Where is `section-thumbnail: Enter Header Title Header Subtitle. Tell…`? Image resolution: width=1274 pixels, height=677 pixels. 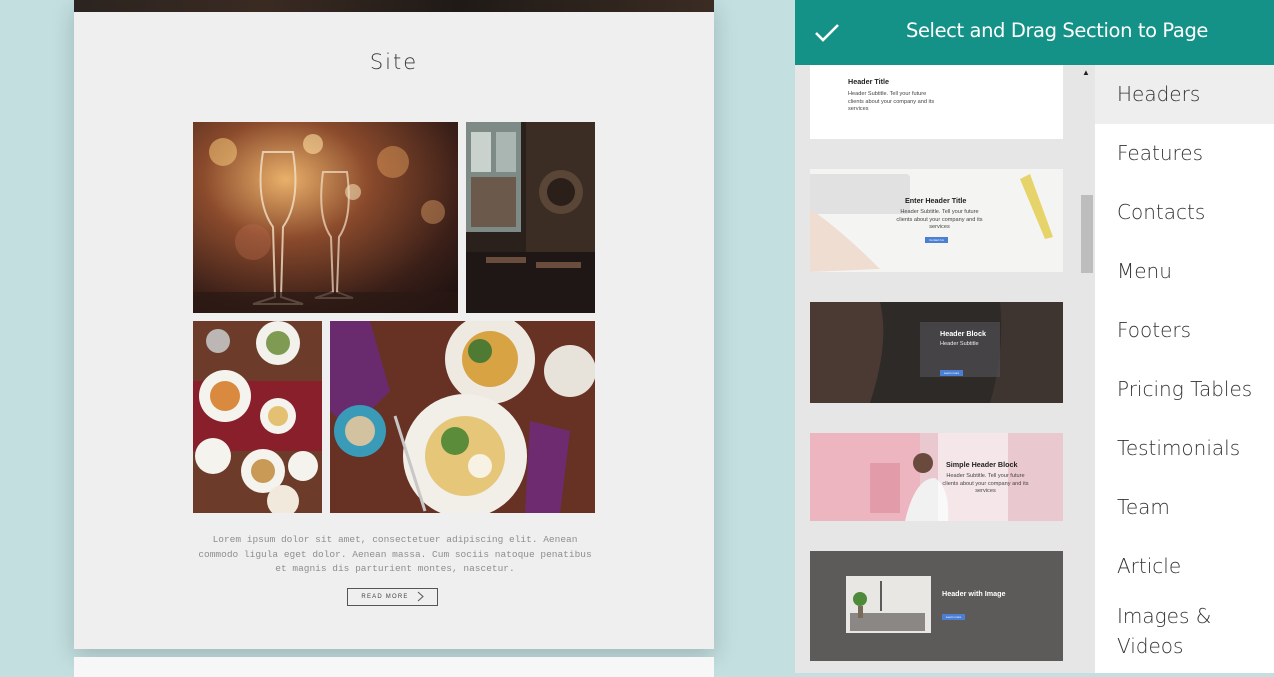
section-thumbnail: Enter Header Title Header Subtitle. Tell… is located at coordinates (936, 220).